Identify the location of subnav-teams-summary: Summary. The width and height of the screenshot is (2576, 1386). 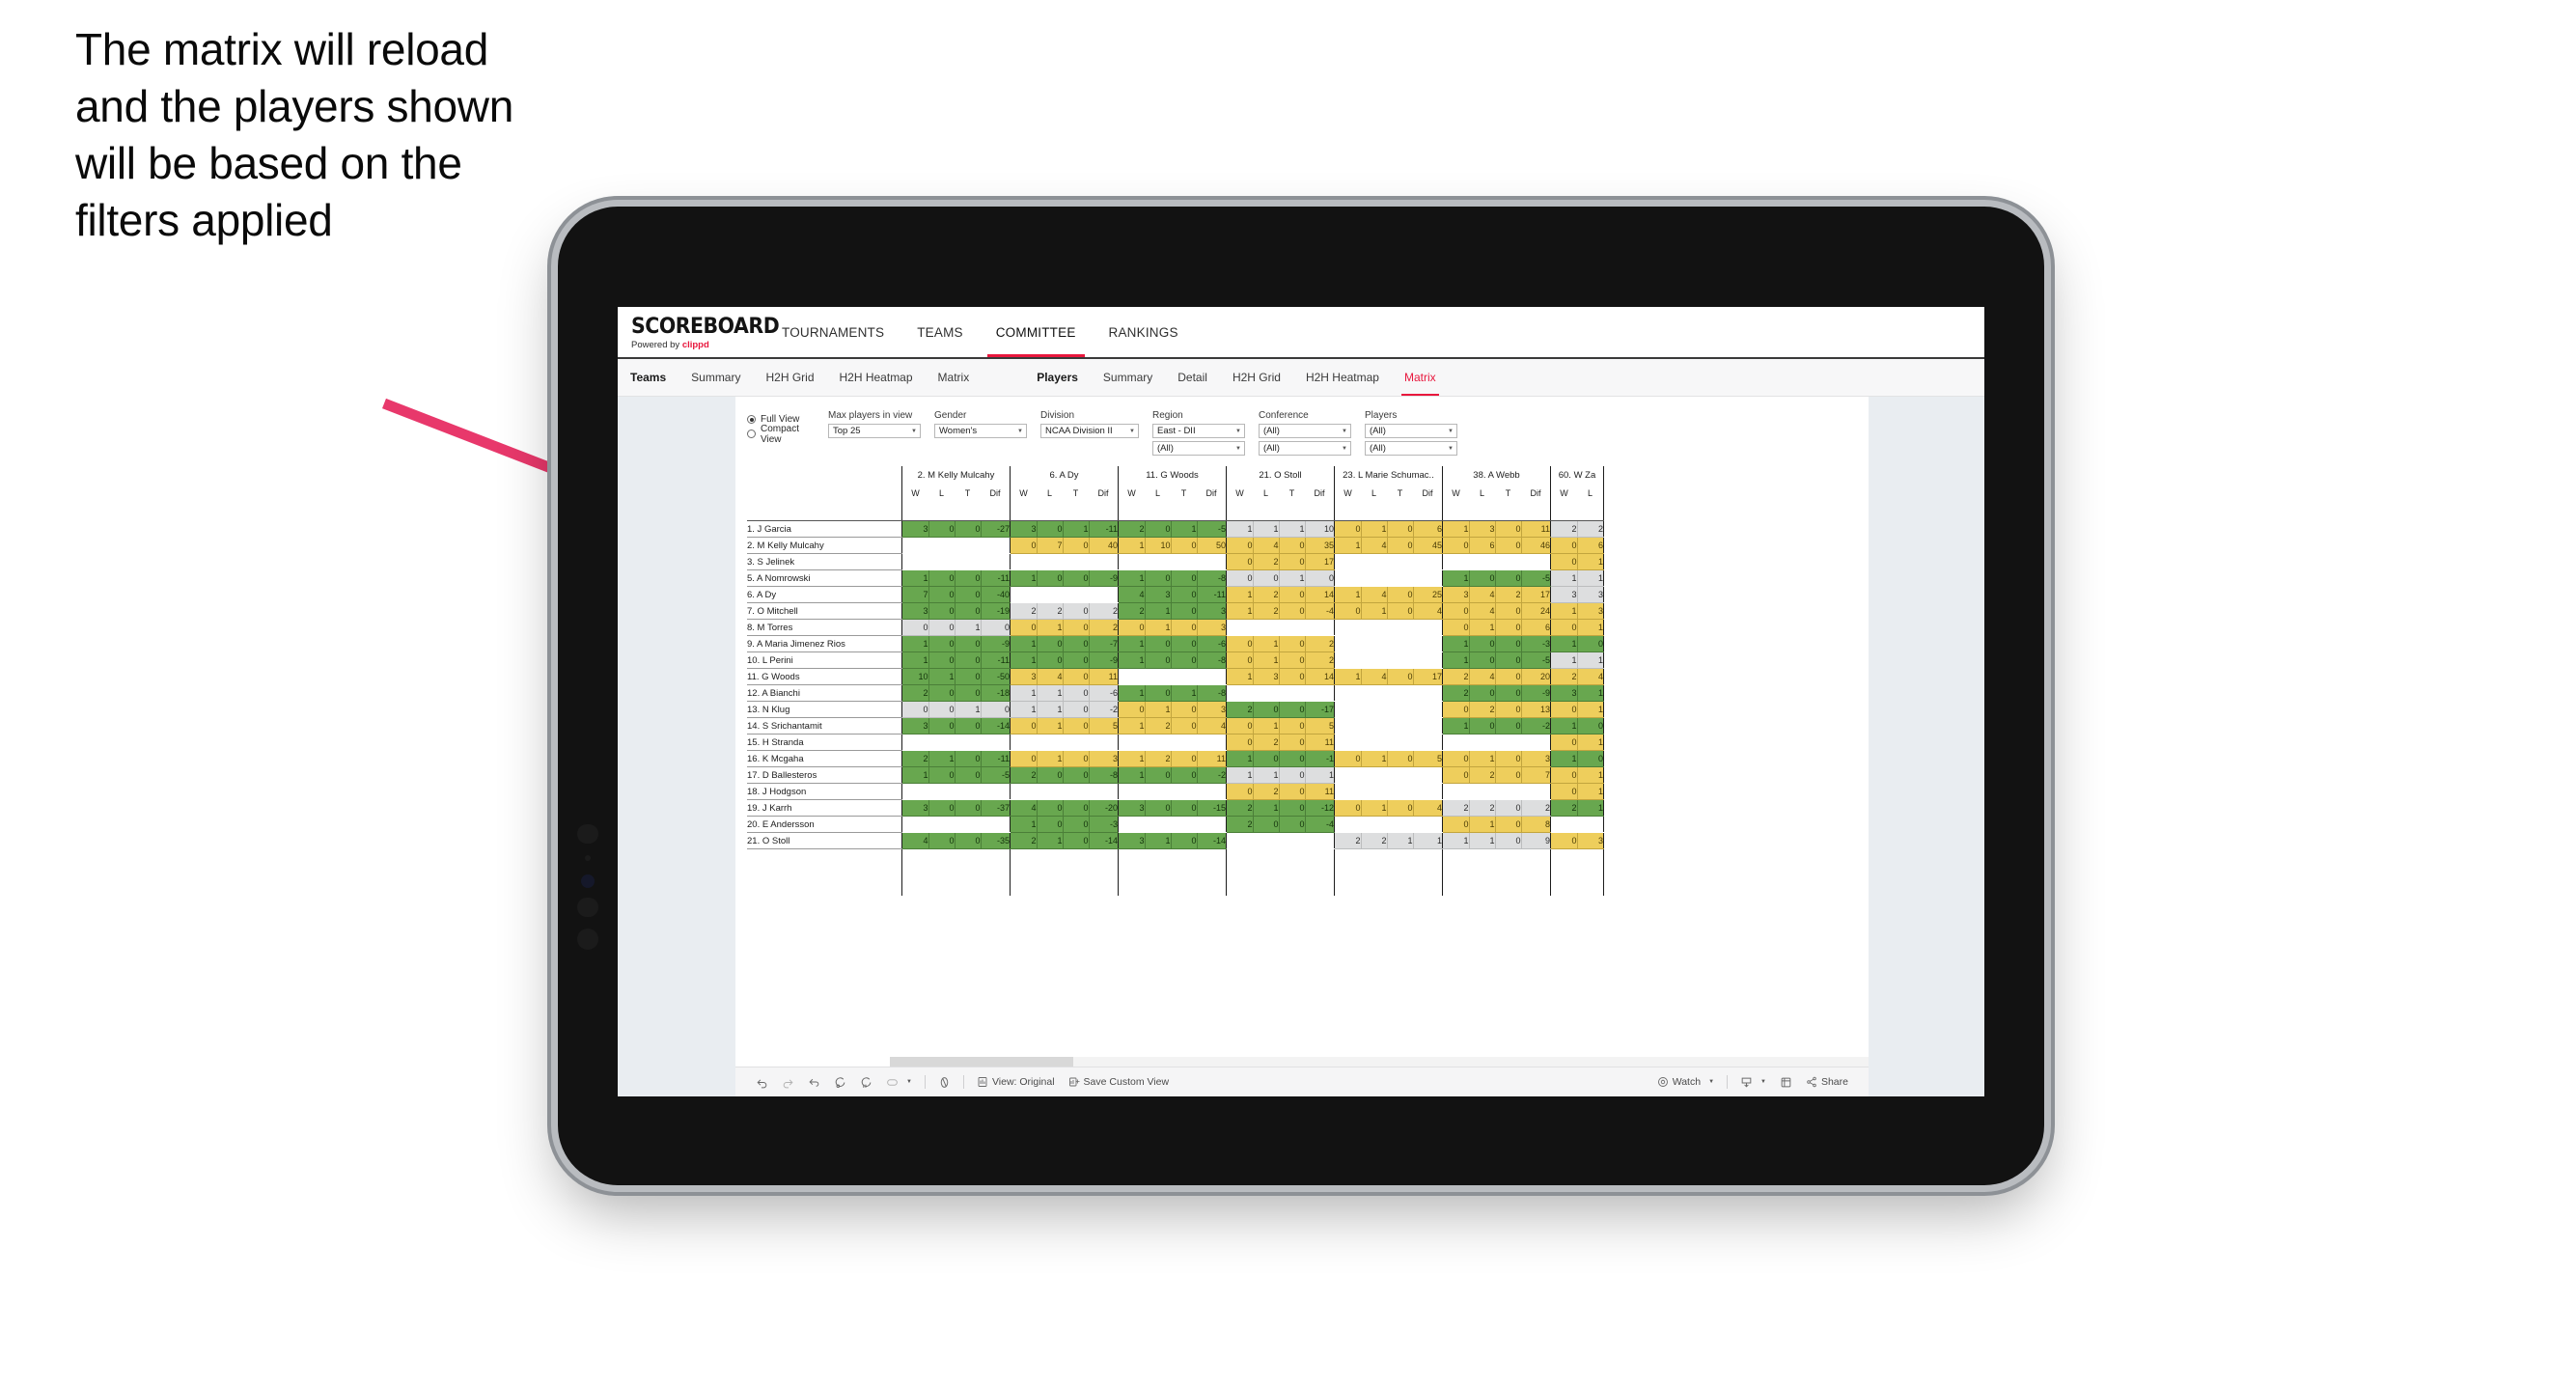
(716, 377).